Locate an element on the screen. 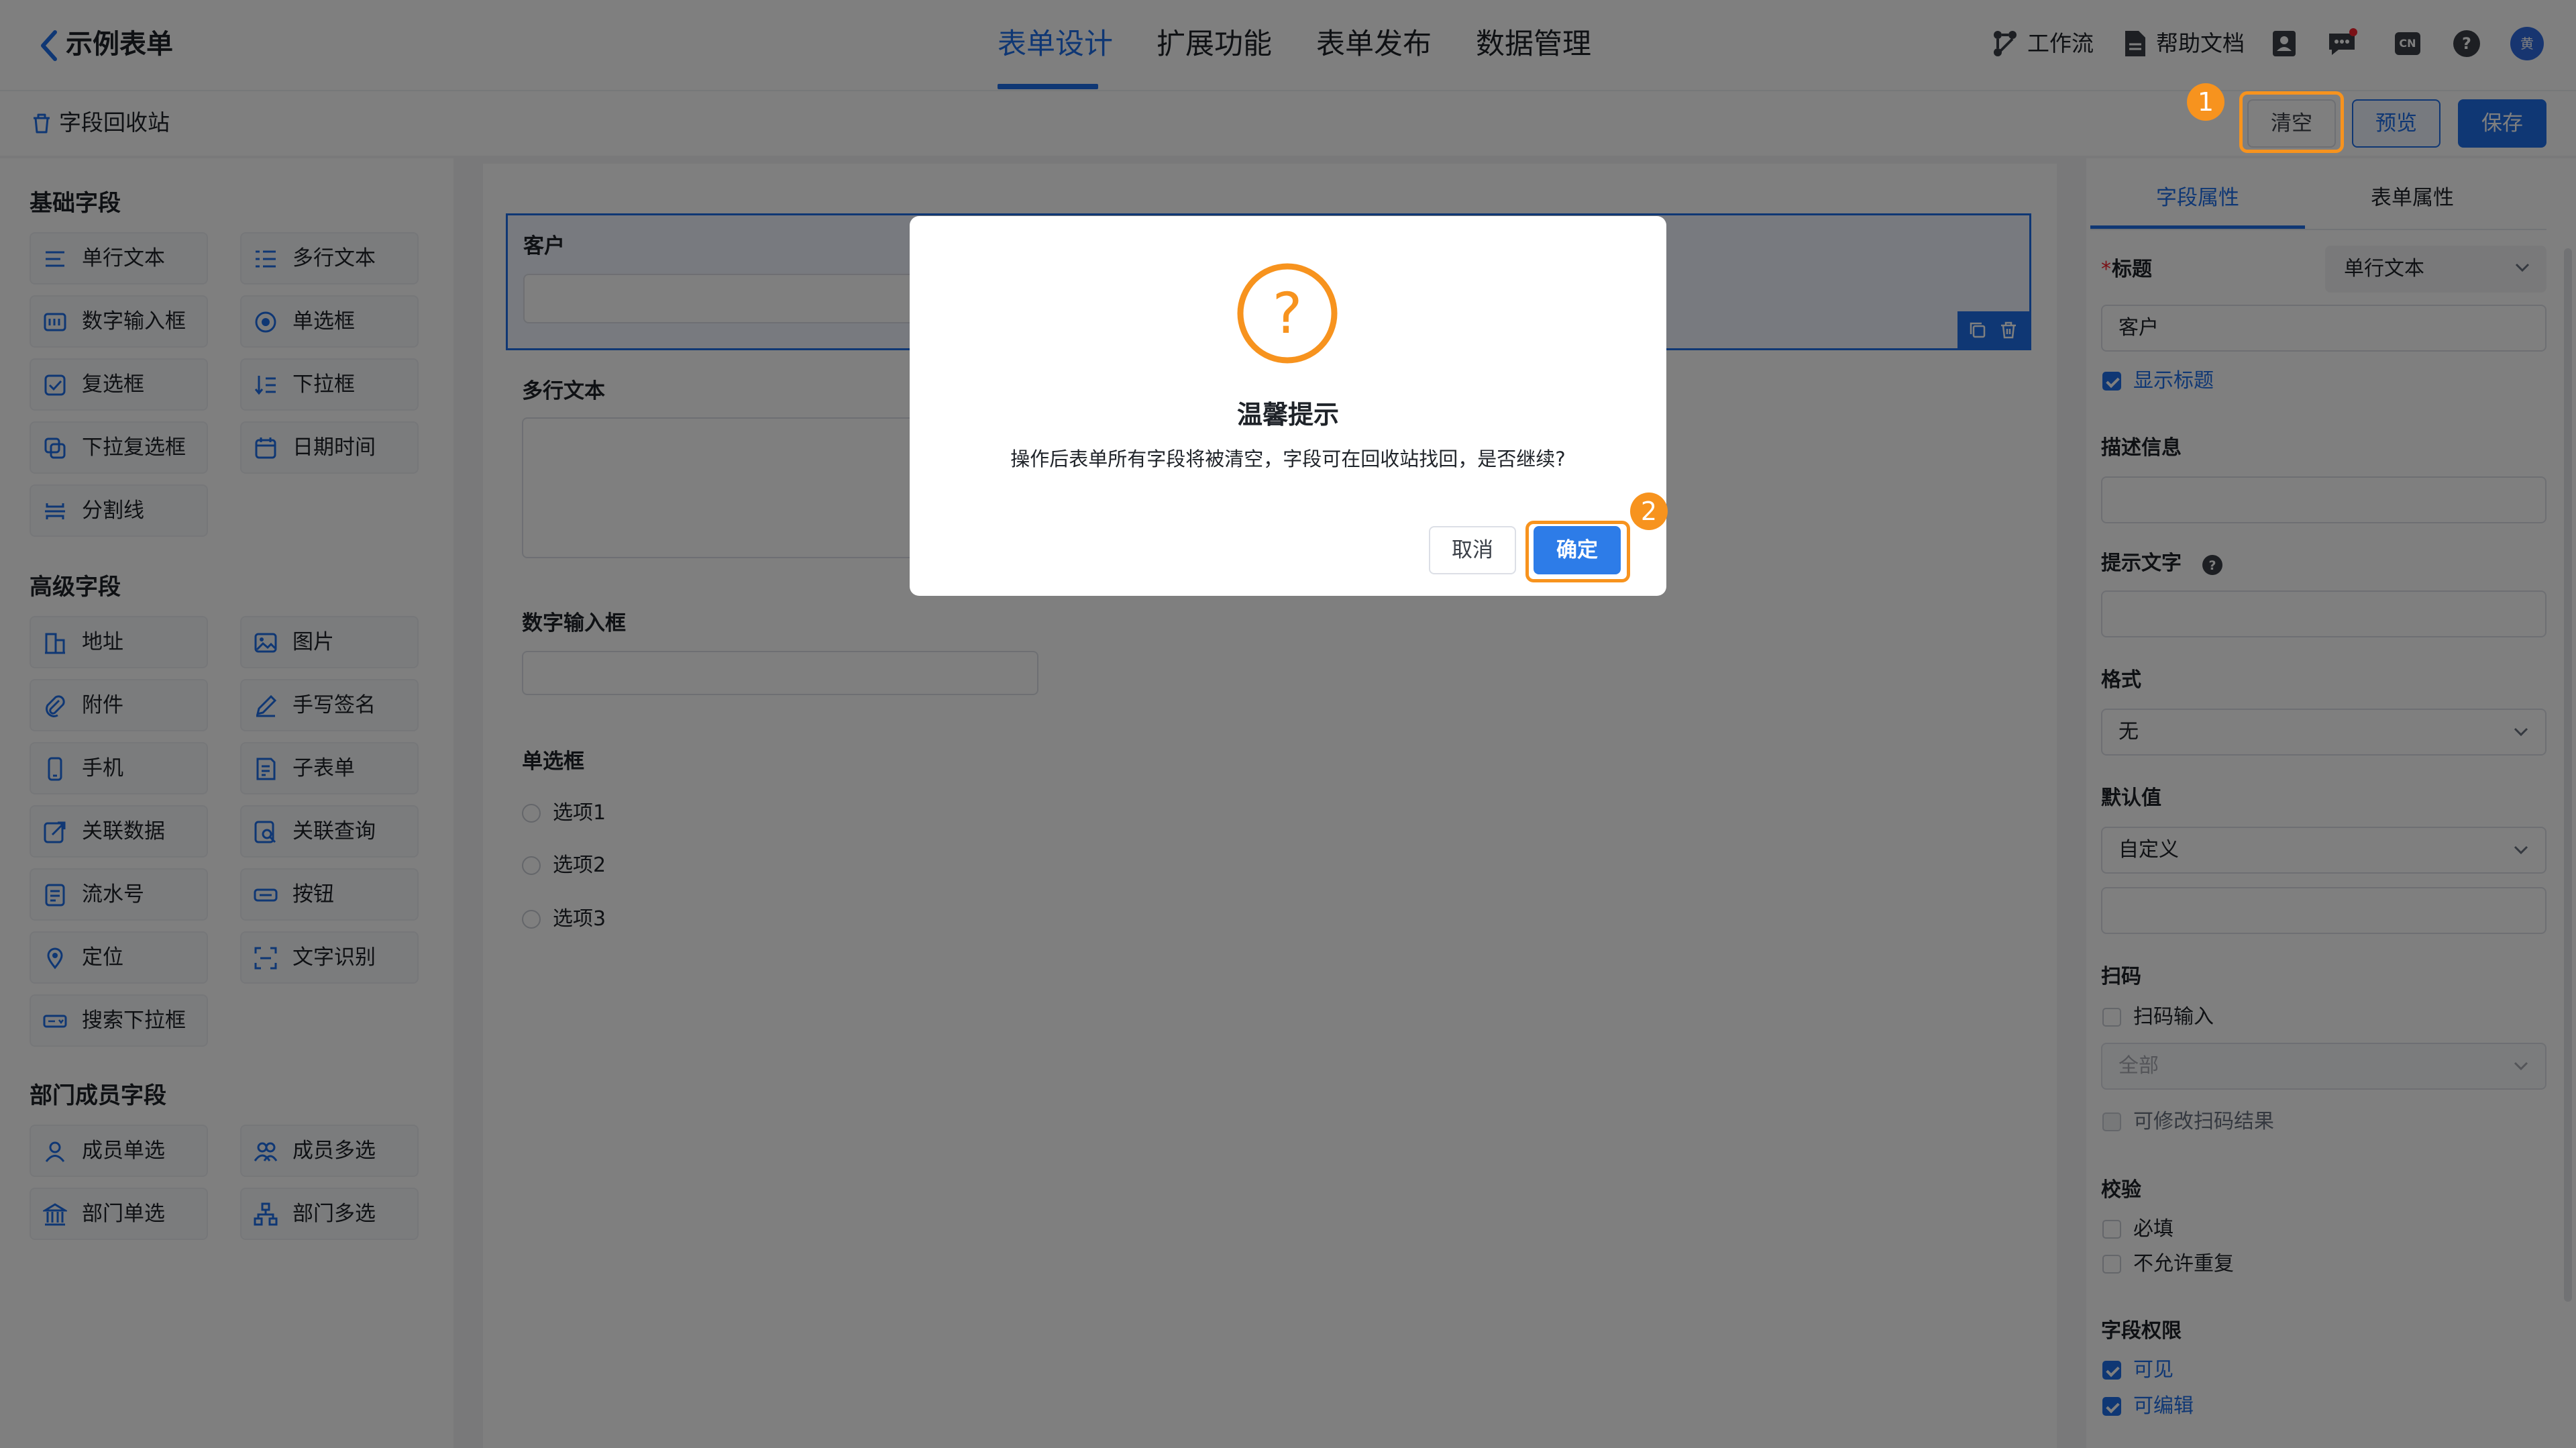  step-badge-1: 1 is located at coordinates (2205, 102).